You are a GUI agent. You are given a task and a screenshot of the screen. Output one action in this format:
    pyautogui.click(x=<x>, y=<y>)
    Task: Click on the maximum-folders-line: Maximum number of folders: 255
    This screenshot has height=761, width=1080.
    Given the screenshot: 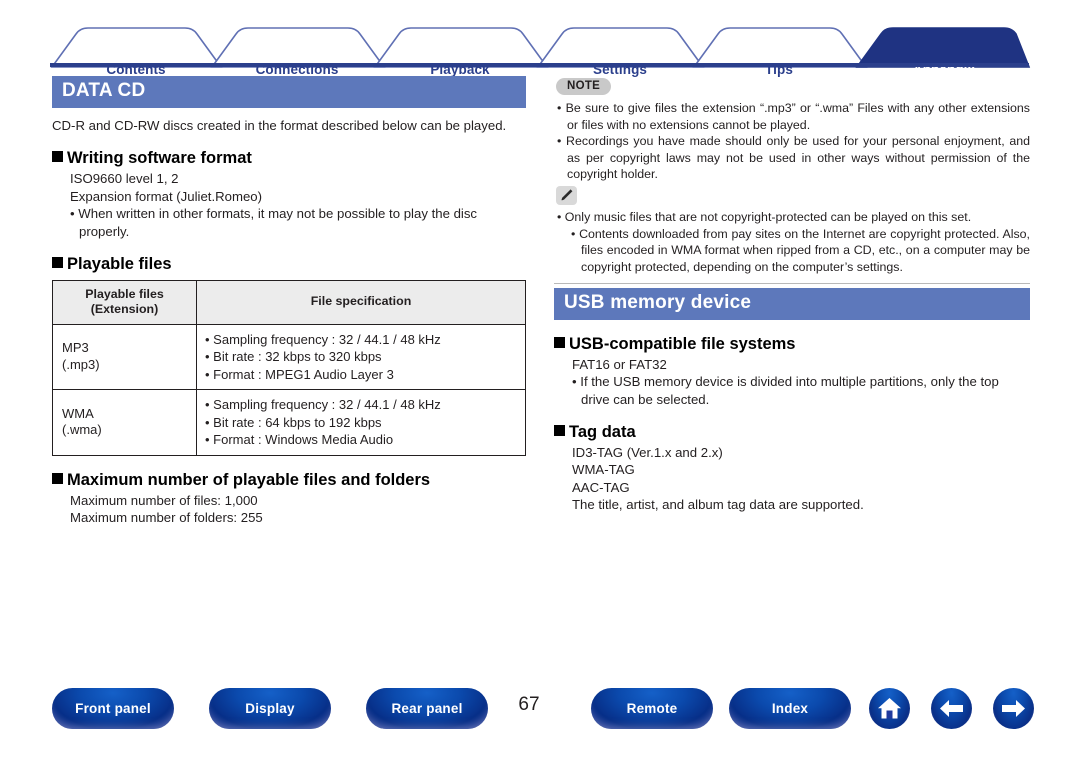 What is the action you would take?
    pyautogui.click(x=166, y=517)
    